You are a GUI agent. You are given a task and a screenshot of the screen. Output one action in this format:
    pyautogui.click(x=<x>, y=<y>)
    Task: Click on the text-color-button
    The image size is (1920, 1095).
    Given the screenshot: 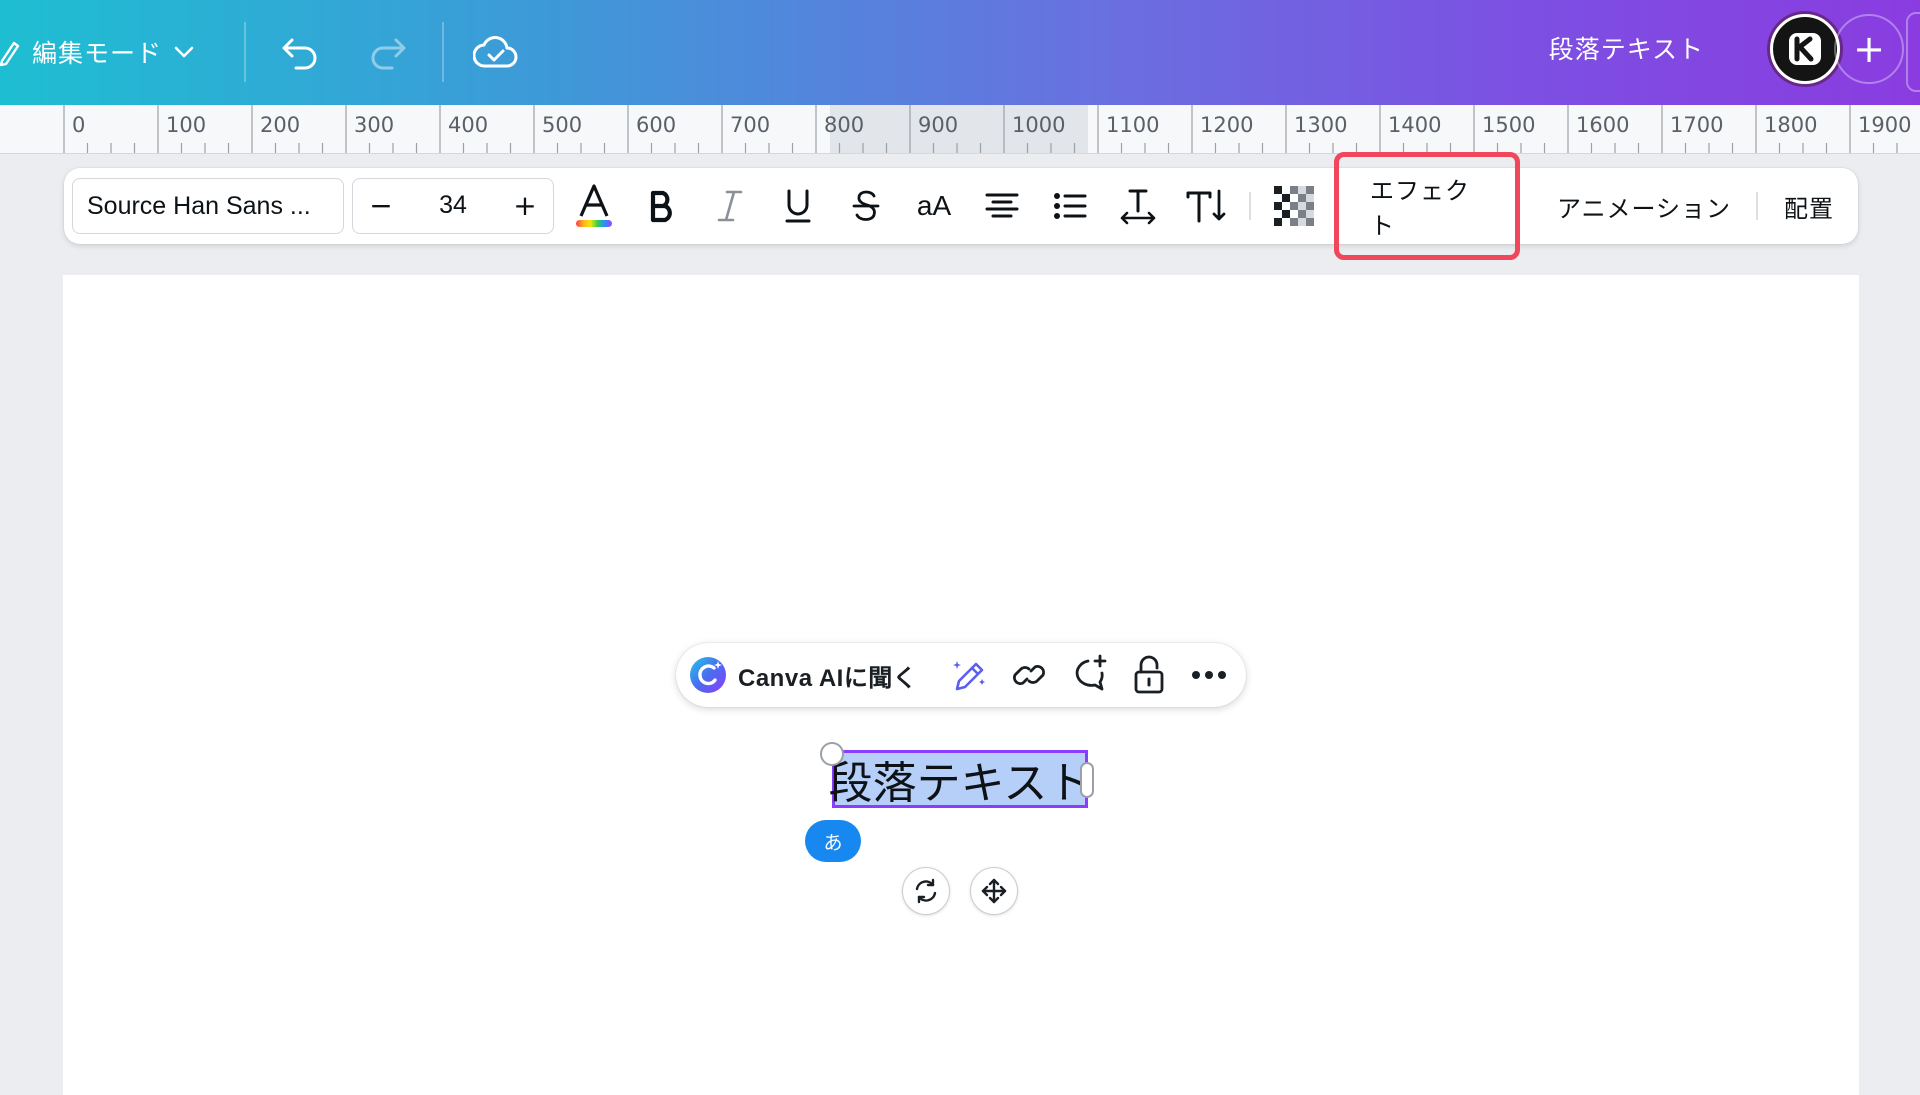 What is the action you would take?
    pyautogui.click(x=594, y=206)
    